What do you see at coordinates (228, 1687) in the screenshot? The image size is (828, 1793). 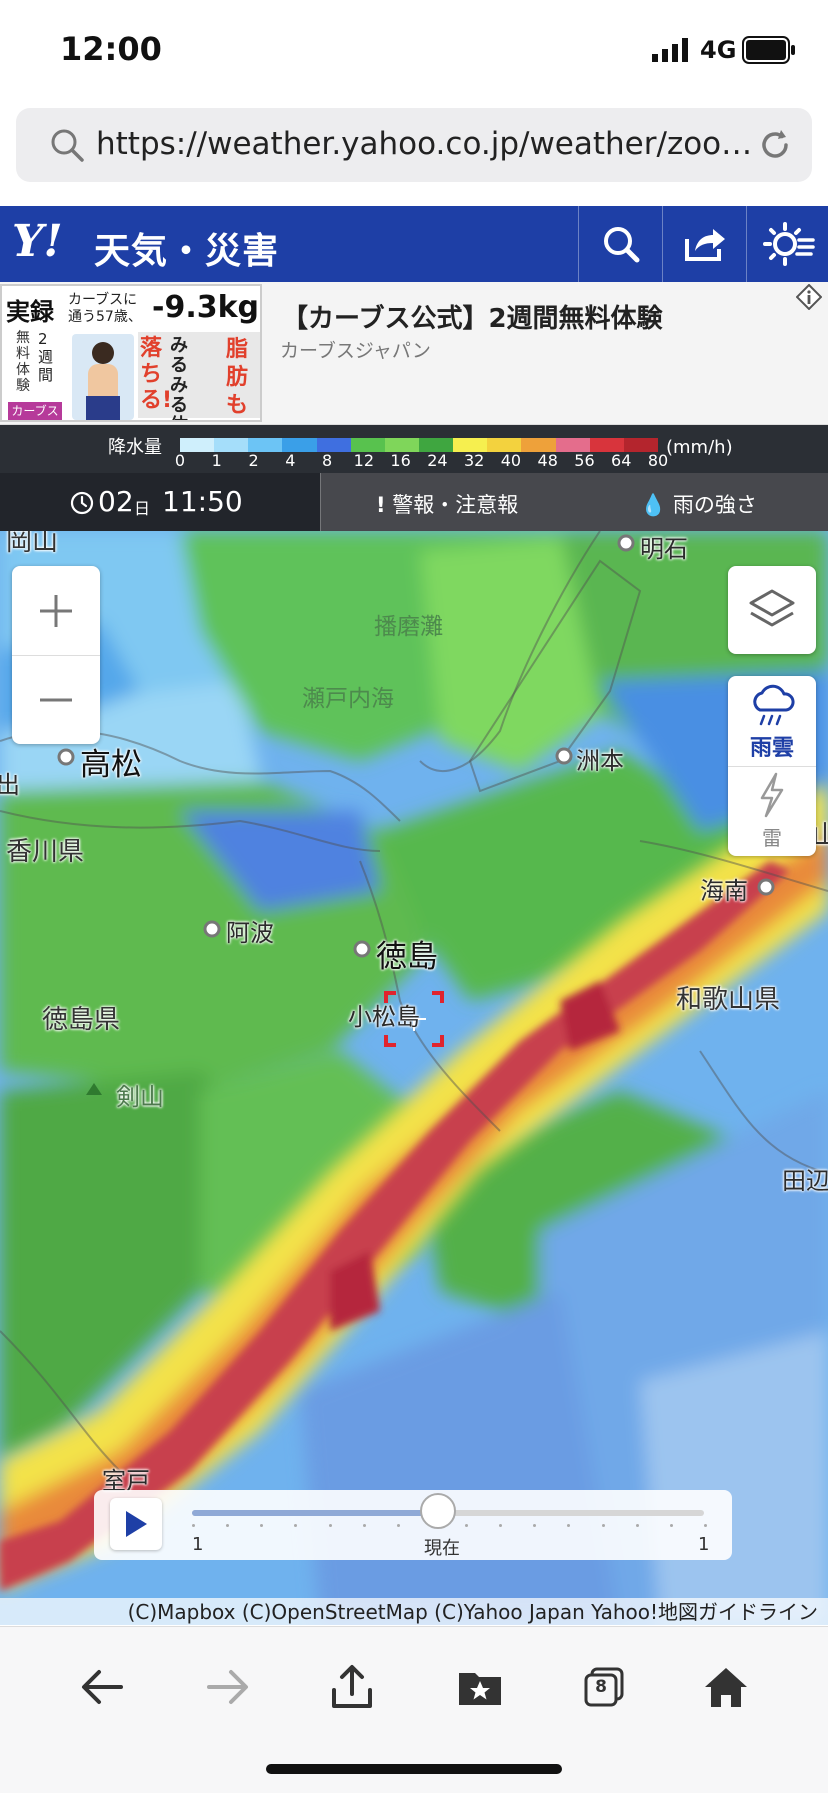 I see `forward-button` at bounding box center [228, 1687].